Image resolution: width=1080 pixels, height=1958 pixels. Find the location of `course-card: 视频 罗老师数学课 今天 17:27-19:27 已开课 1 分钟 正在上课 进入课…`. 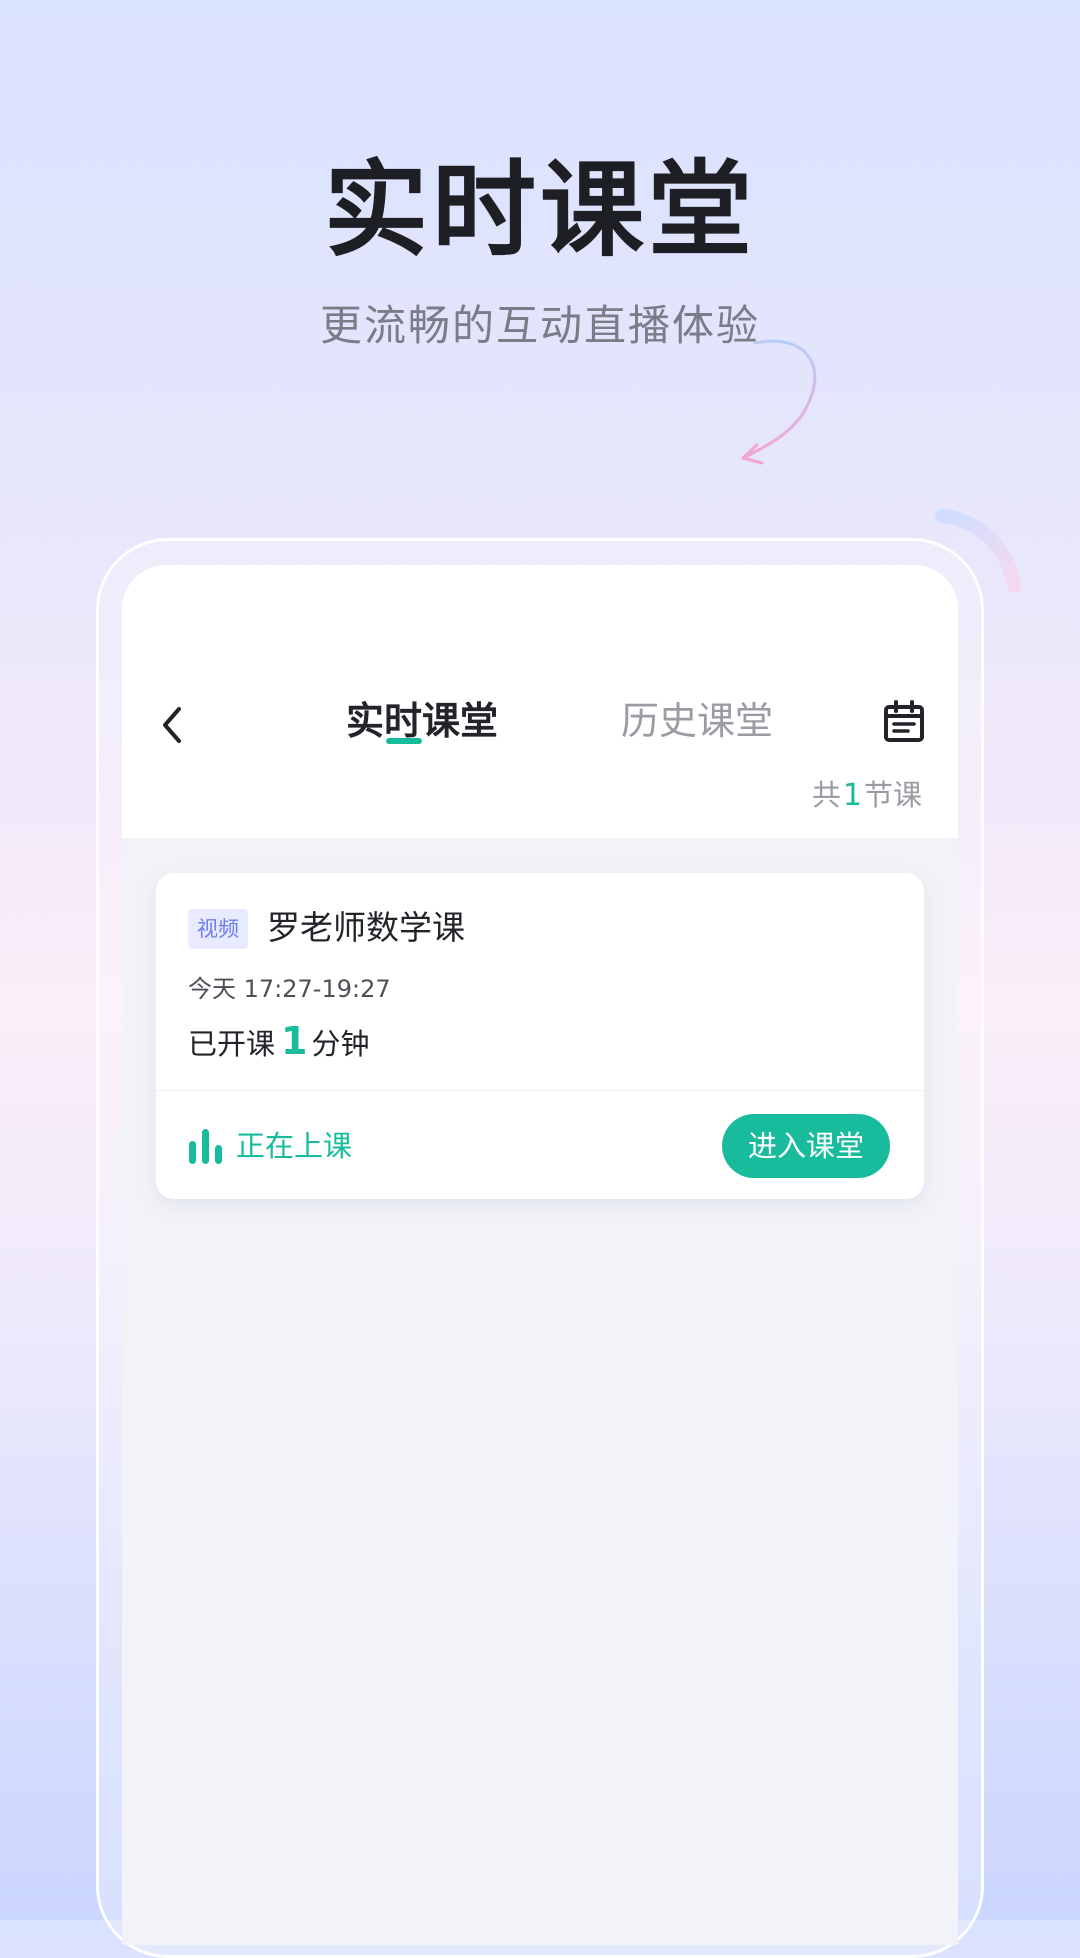

course-card: 视频 罗老师数学课 今天 17:27-19:27 已开课 1 分钟 正在上课 进入课… is located at coordinates (540, 1036).